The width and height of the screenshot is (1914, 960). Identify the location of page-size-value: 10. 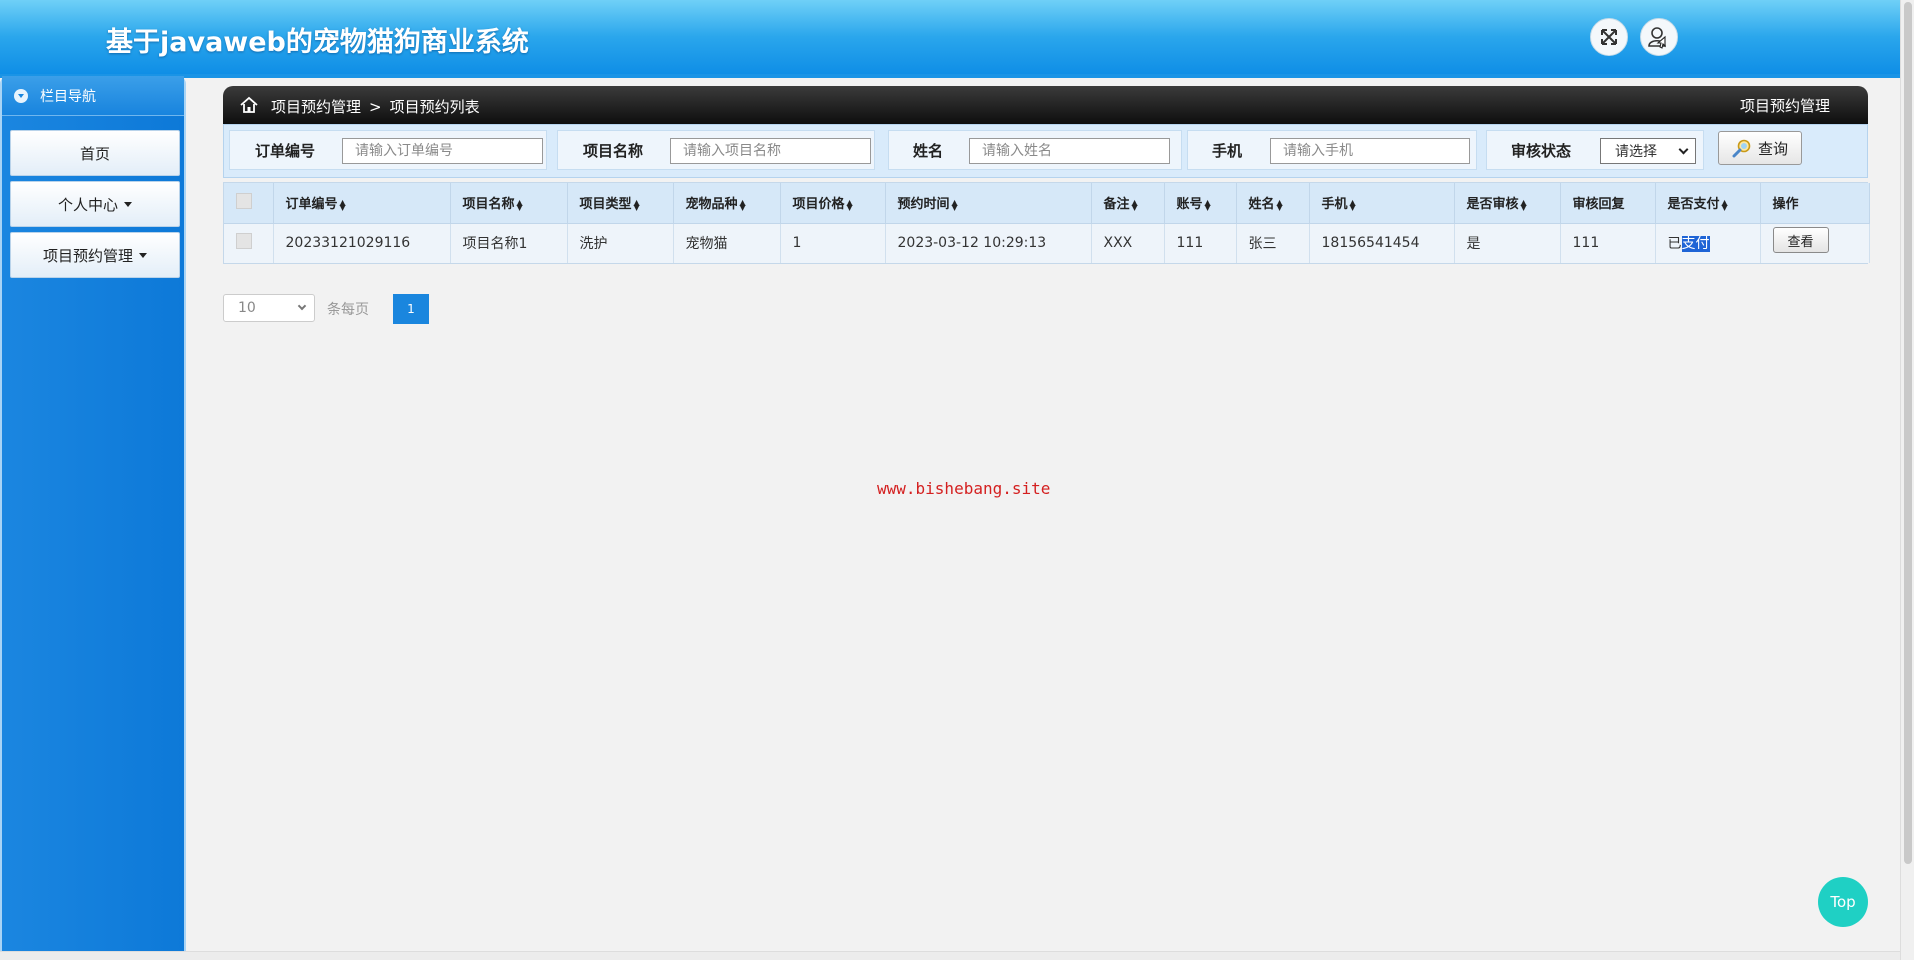
(247, 308).